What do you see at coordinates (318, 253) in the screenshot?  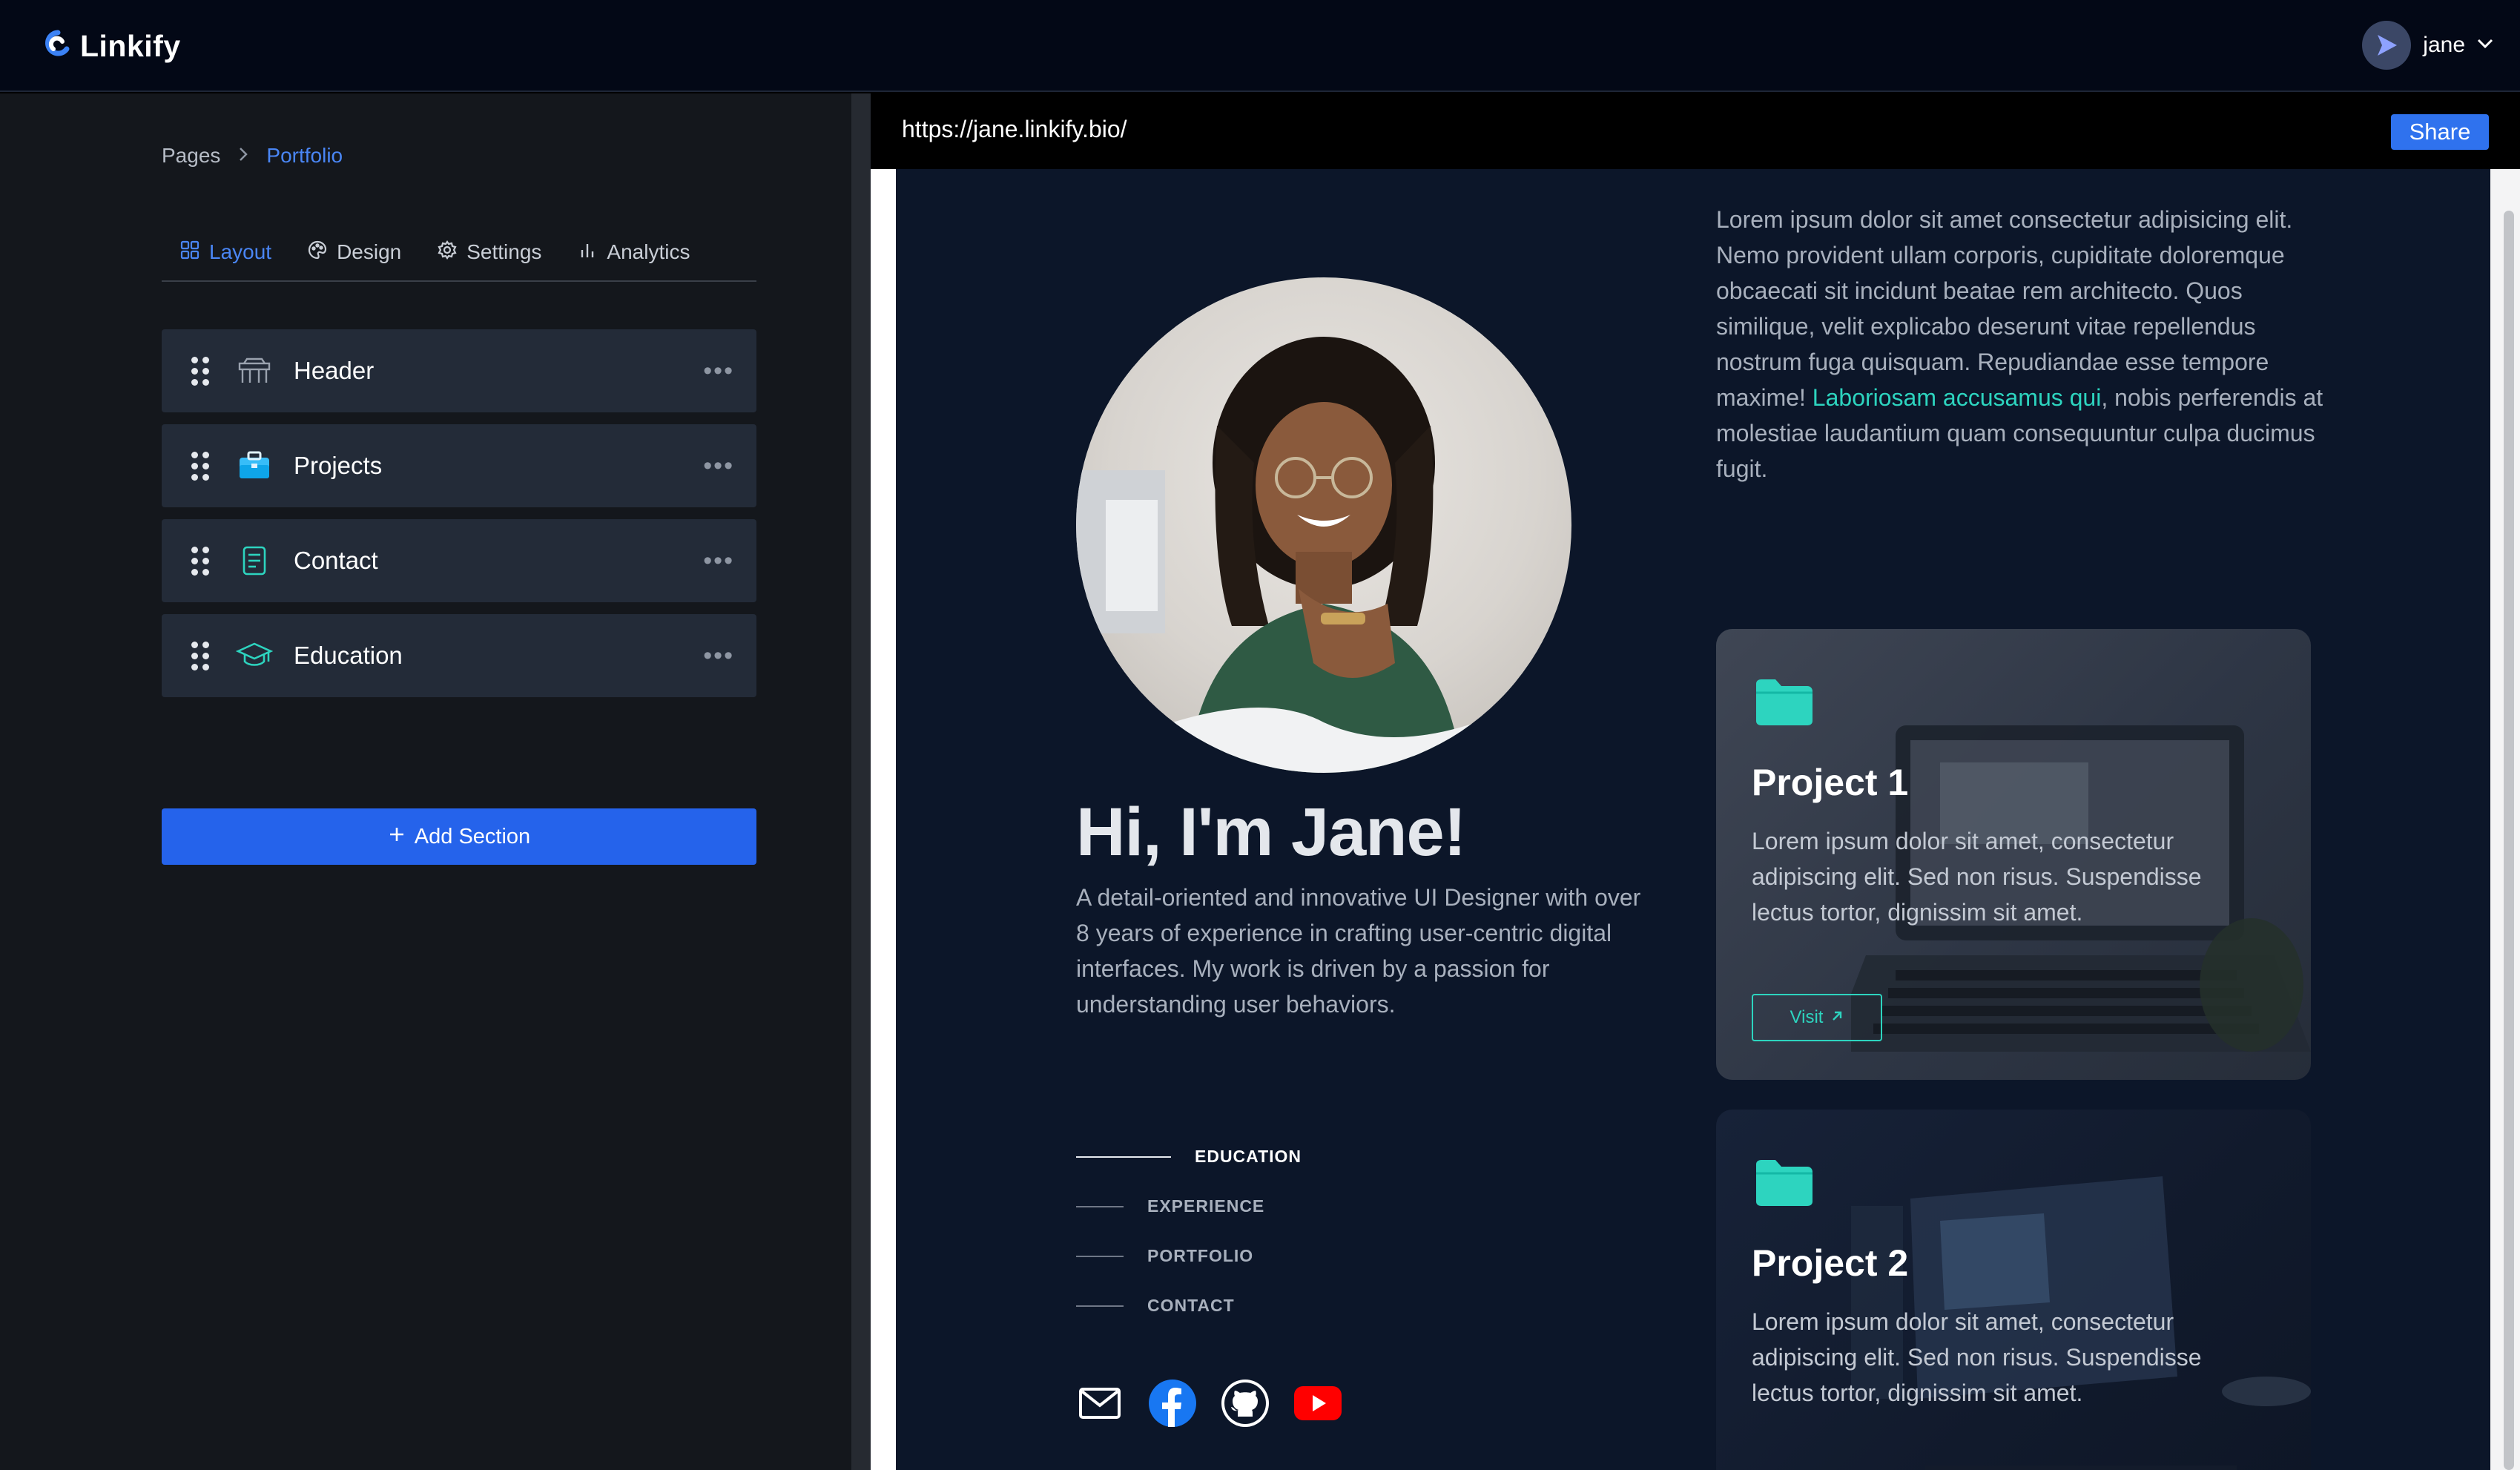 I see `palette-icon` at bounding box center [318, 253].